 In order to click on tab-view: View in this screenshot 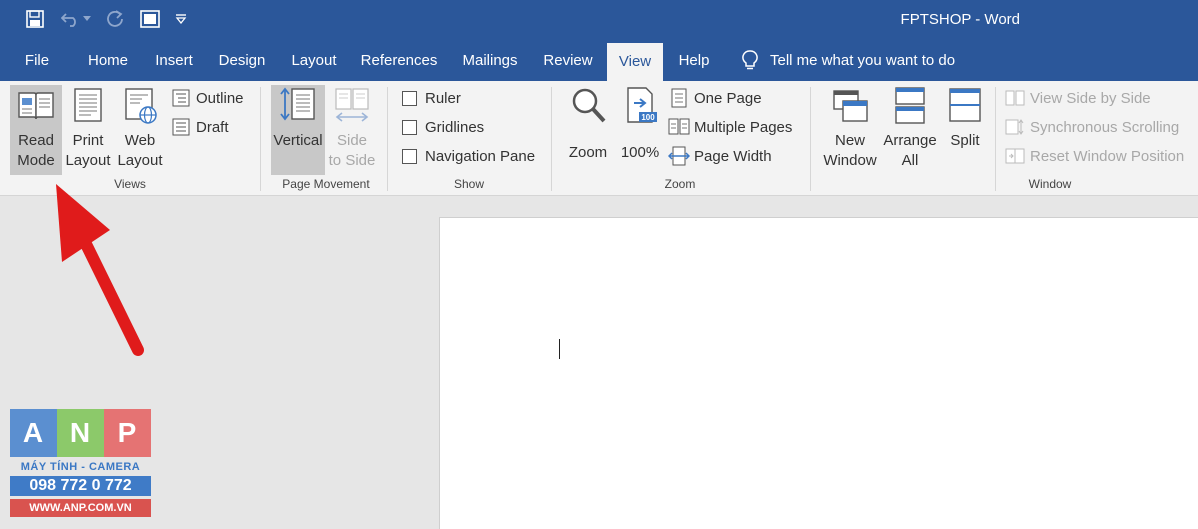, I will do `click(635, 62)`.